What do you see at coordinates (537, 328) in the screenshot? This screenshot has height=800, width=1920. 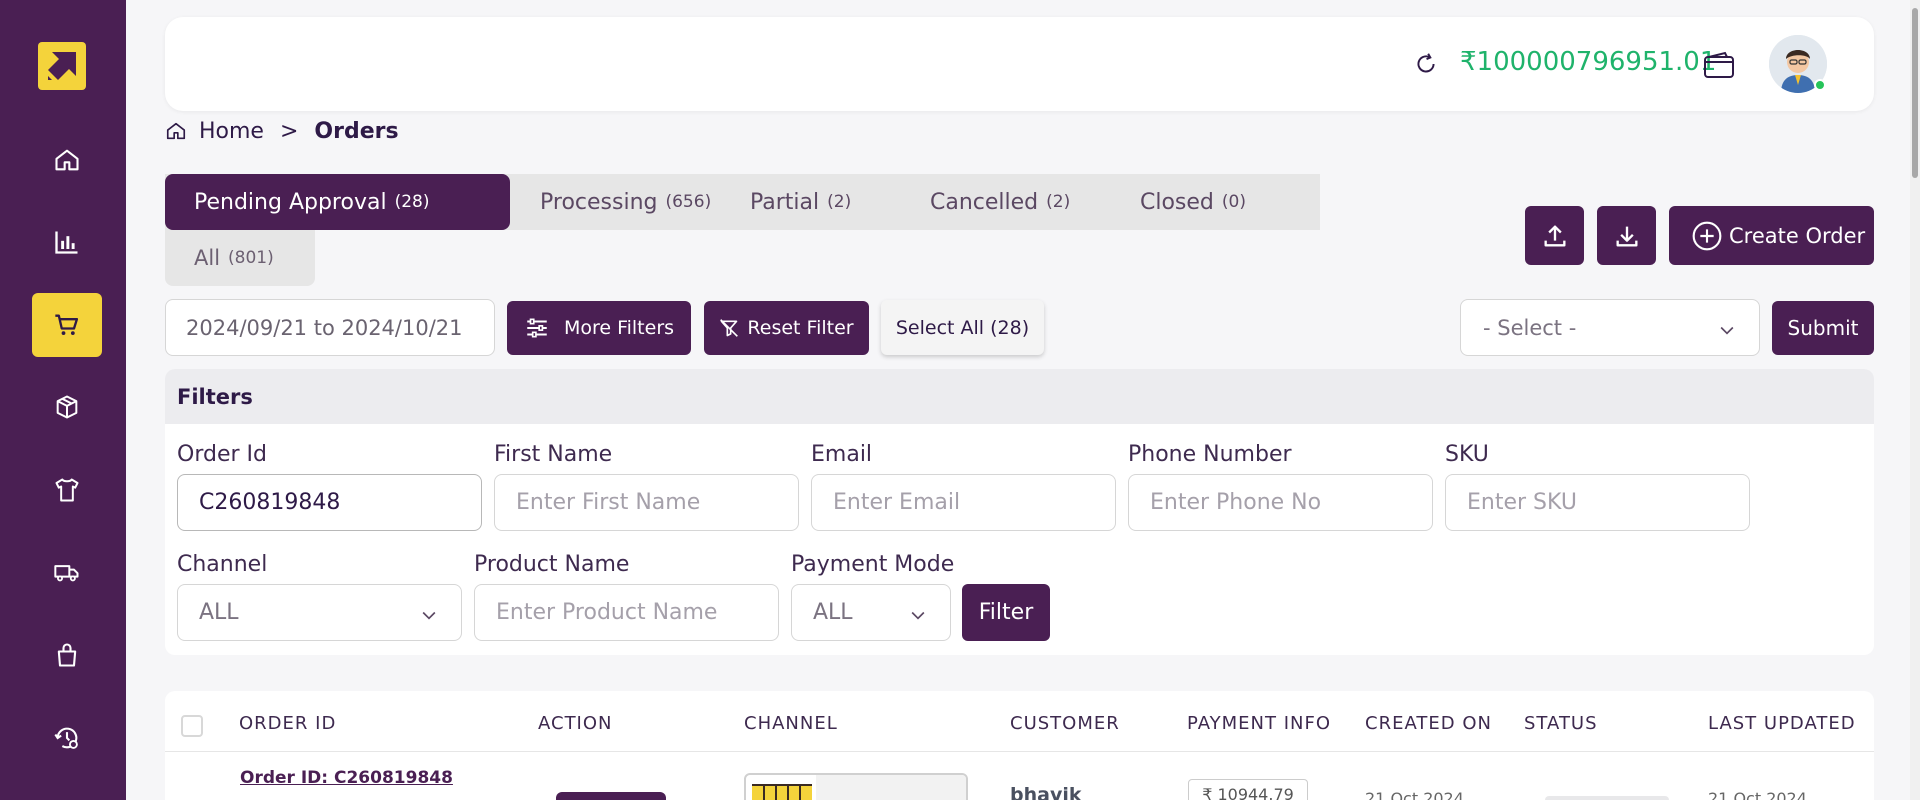 I see `sliders-icon` at bounding box center [537, 328].